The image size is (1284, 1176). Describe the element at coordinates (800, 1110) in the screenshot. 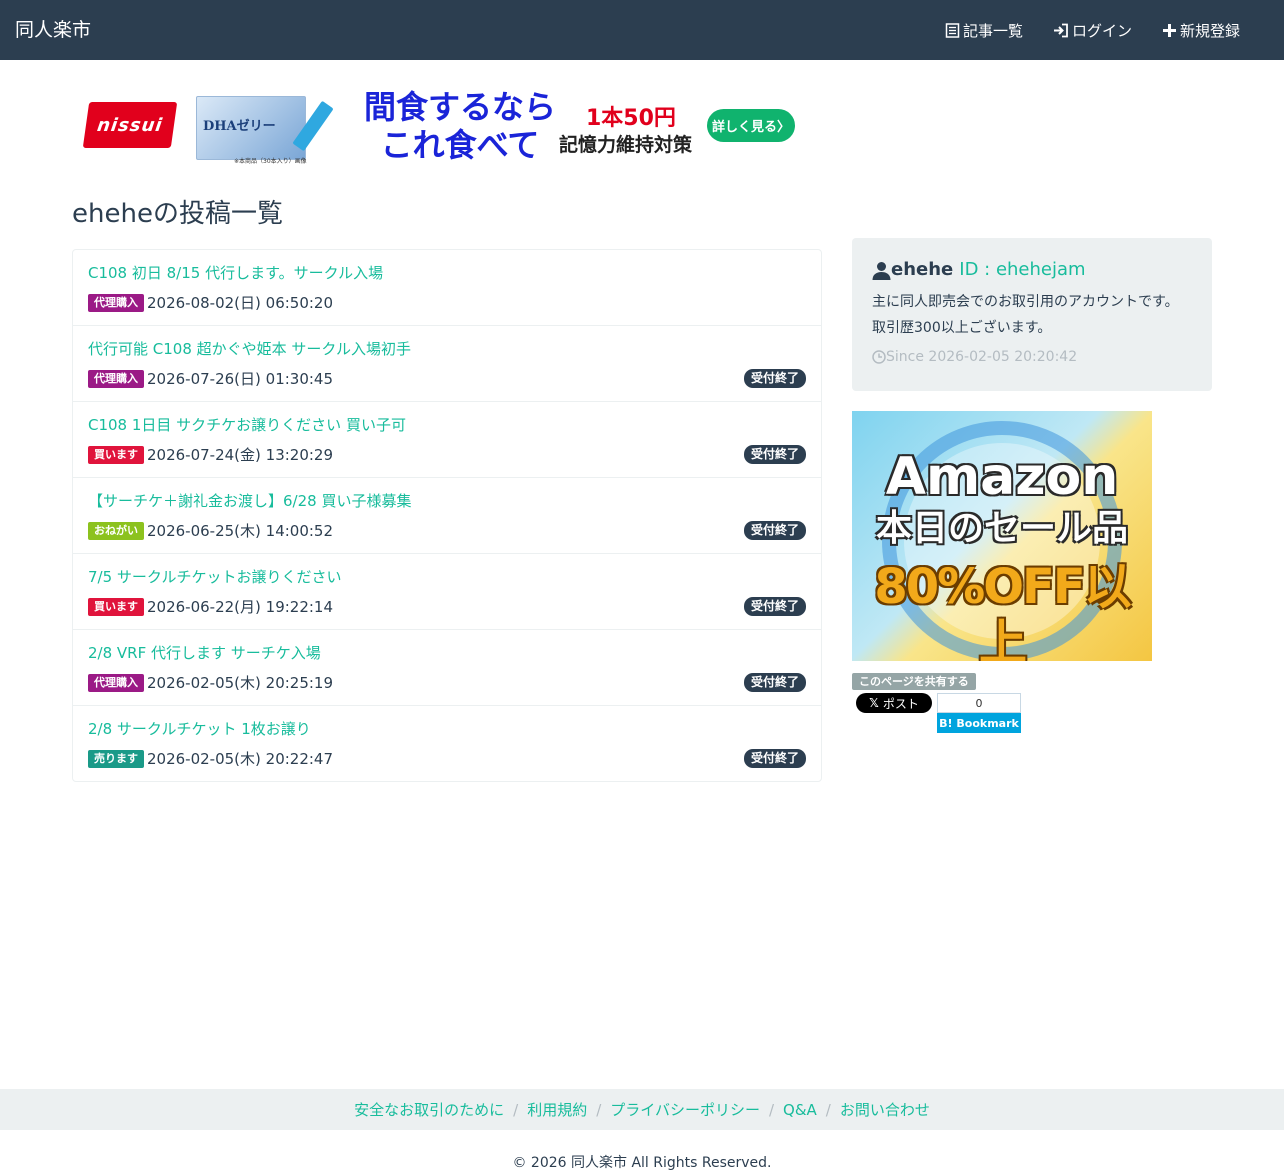

I see `footer-link-qa: Q&A` at that location.